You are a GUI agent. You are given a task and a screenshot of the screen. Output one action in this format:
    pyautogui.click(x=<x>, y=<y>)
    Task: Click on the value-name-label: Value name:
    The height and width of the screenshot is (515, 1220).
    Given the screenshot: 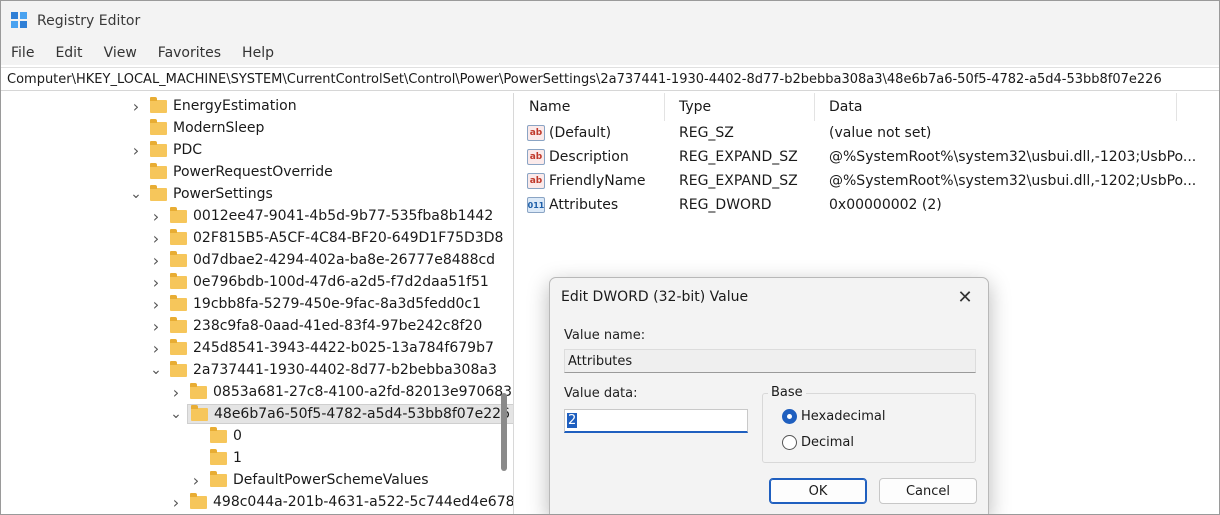 What is the action you would take?
    pyautogui.click(x=605, y=335)
    